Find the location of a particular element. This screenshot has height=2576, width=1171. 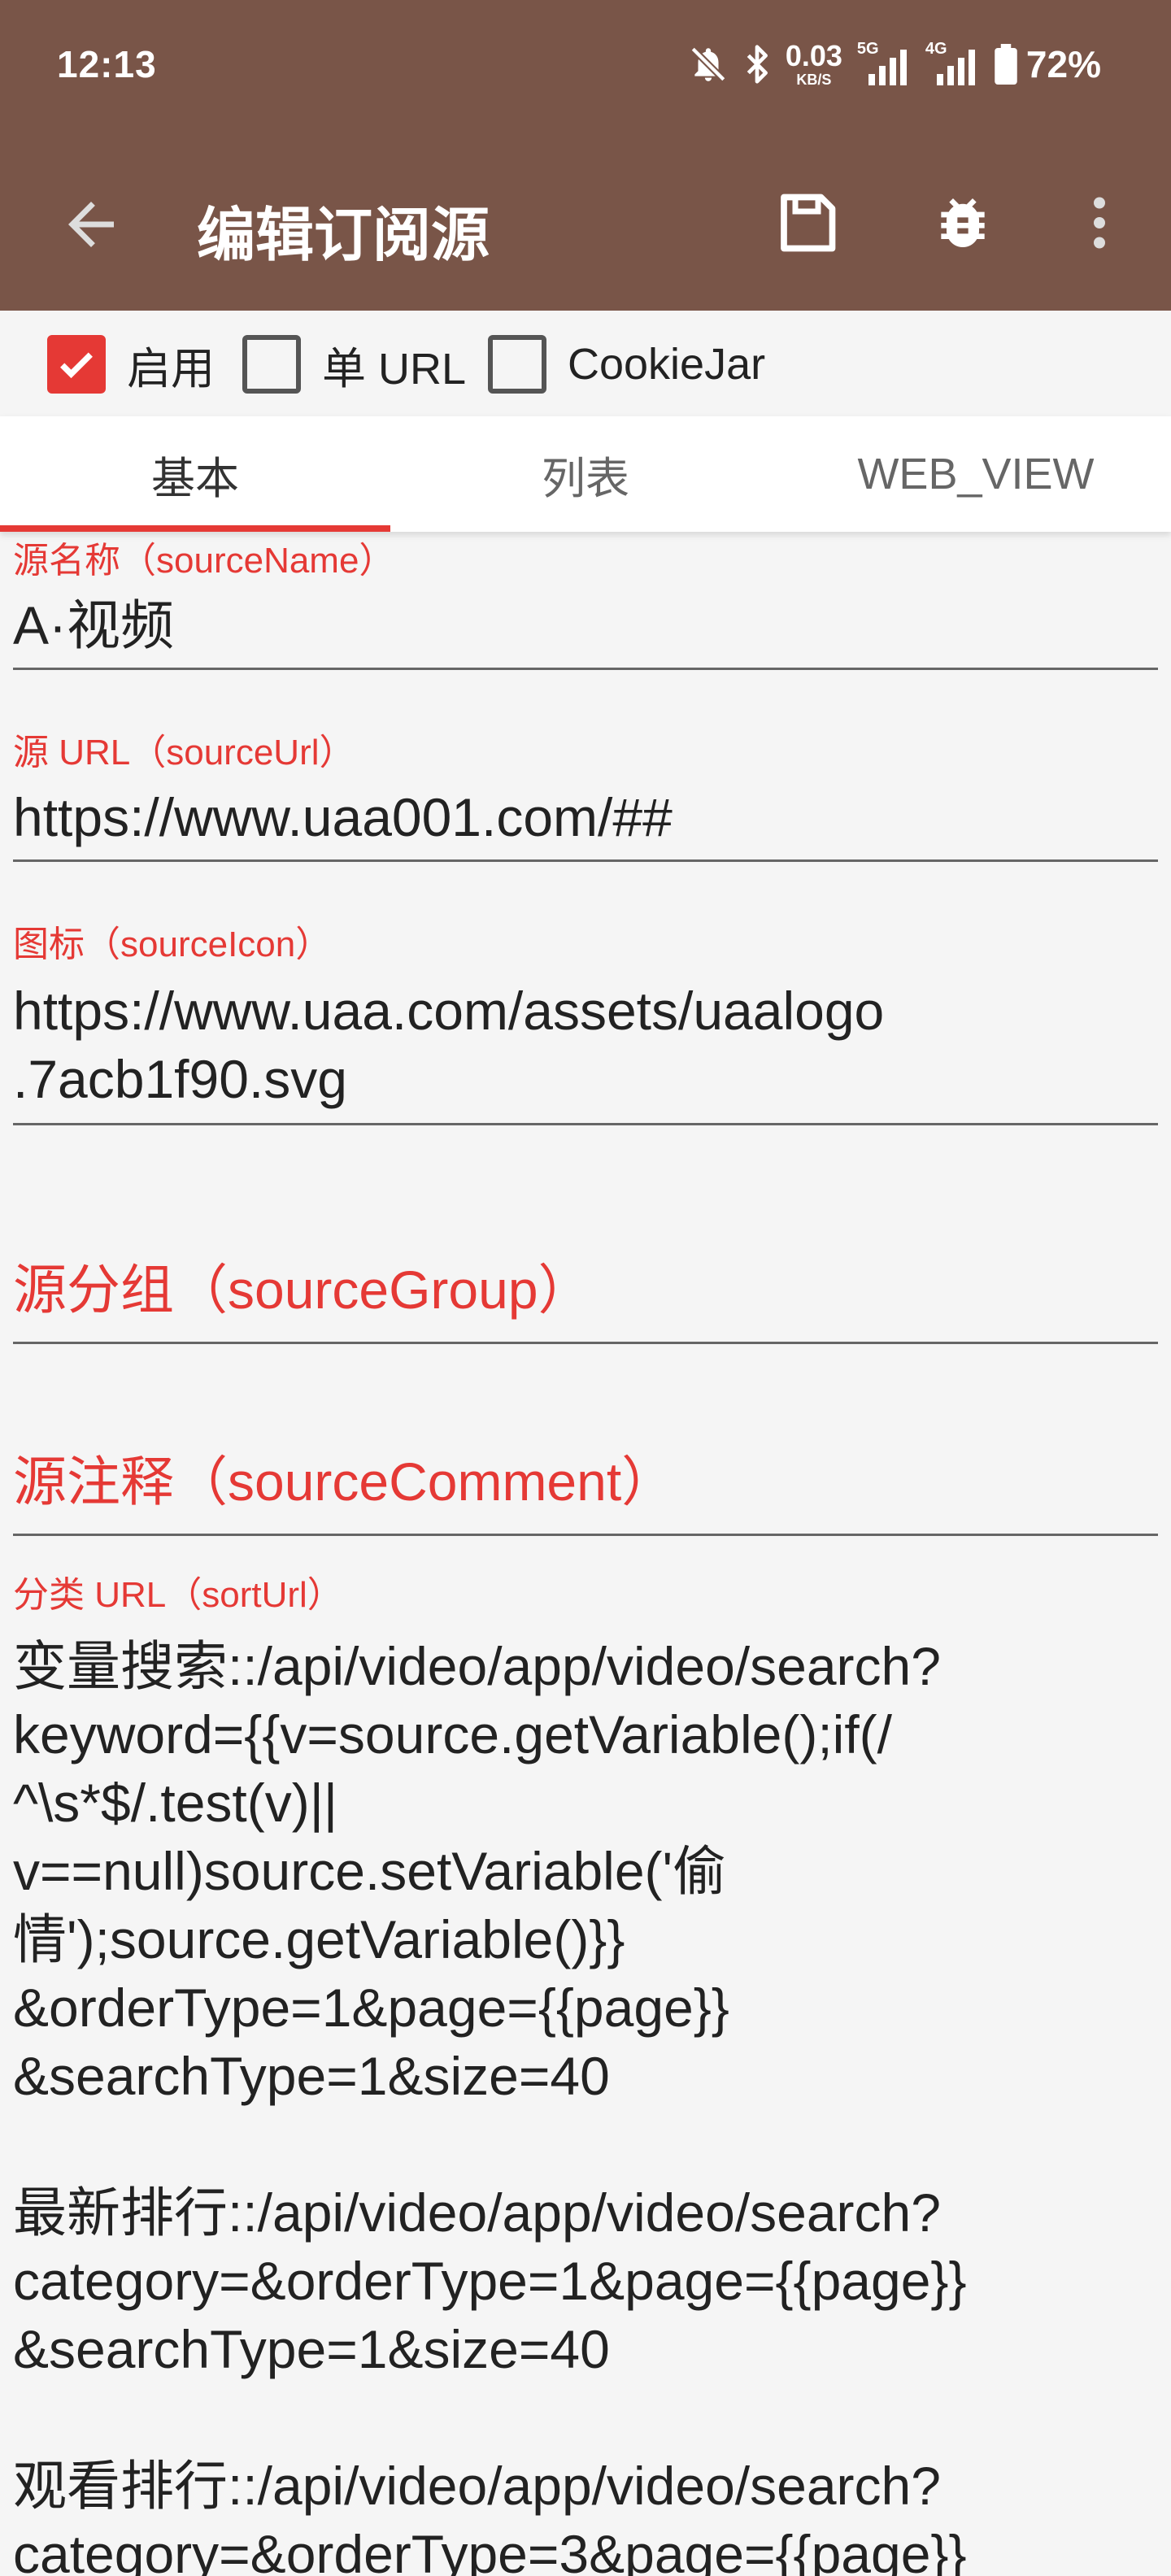

source-name-field: 源名称（sourceName） A·视频 is located at coordinates (585, 605).